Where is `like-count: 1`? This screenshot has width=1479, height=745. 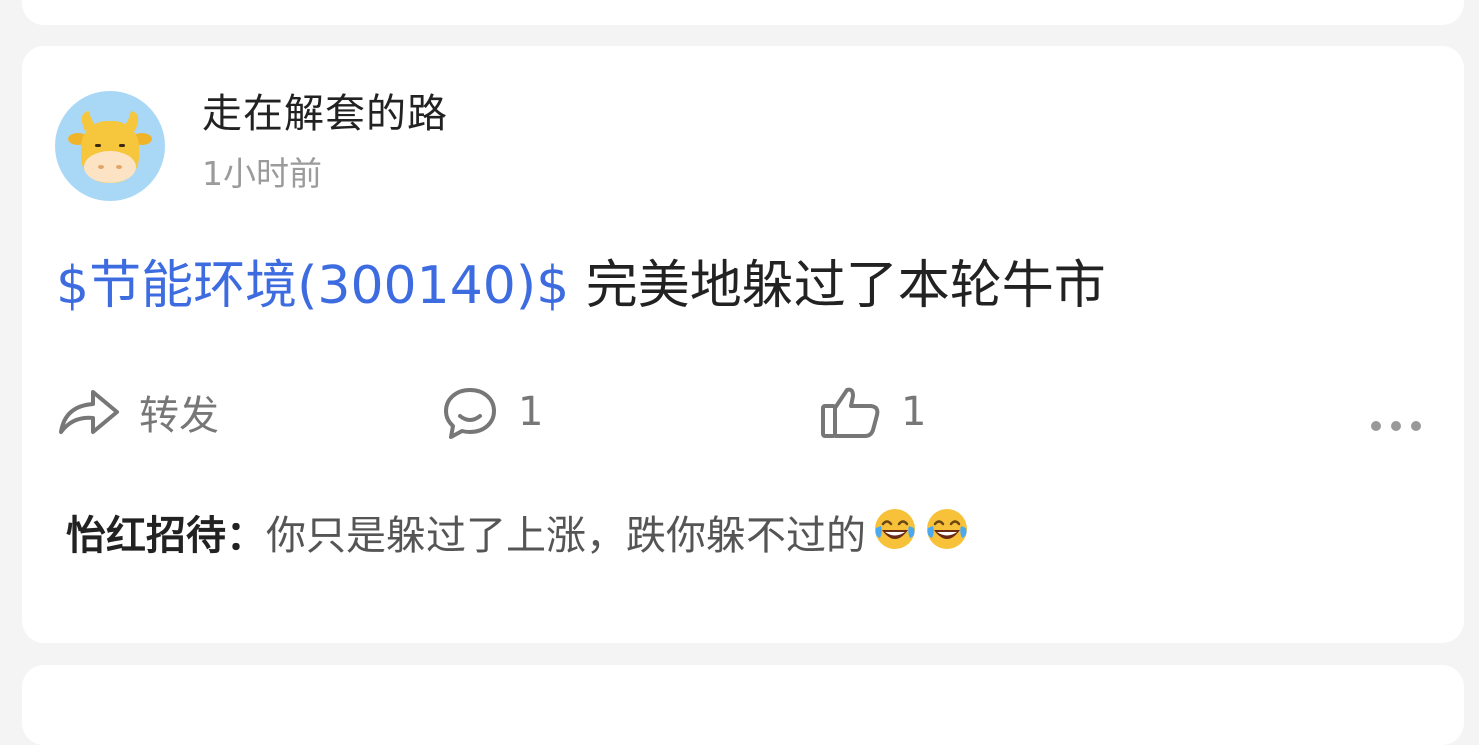 like-count: 1 is located at coordinates (914, 412).